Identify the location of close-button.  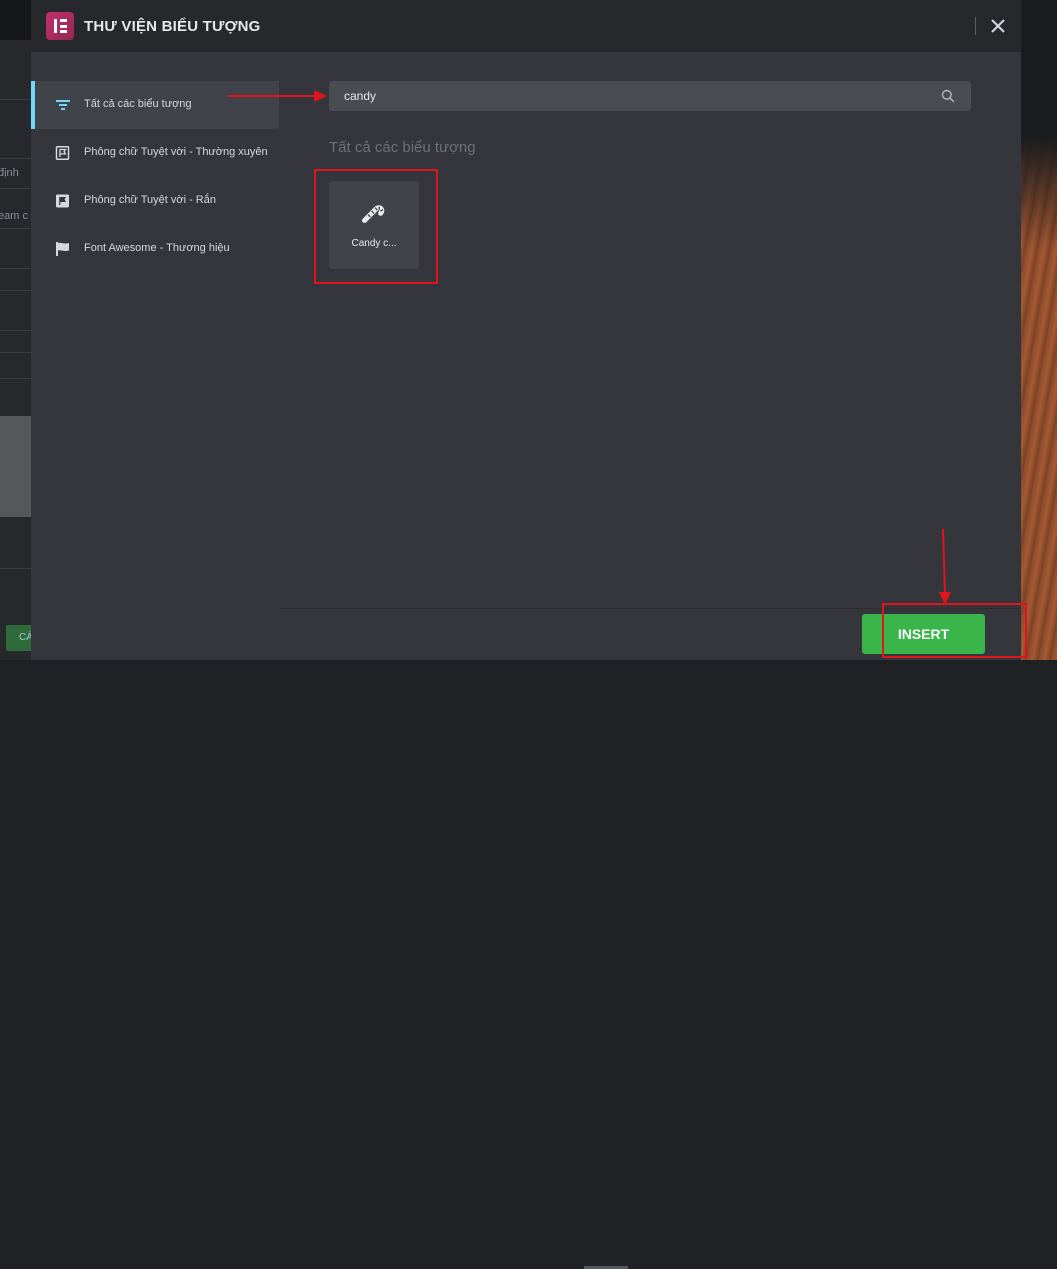
(998, 27).